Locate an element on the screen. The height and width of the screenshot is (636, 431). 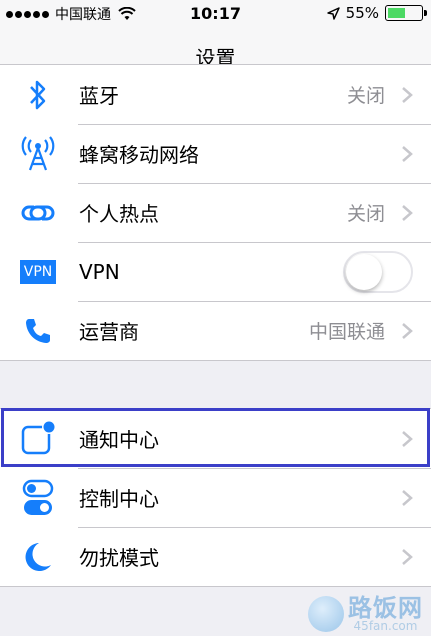
settings-row-do-not-disturb: 勿扰模式 is located at coordinates (215, 556).